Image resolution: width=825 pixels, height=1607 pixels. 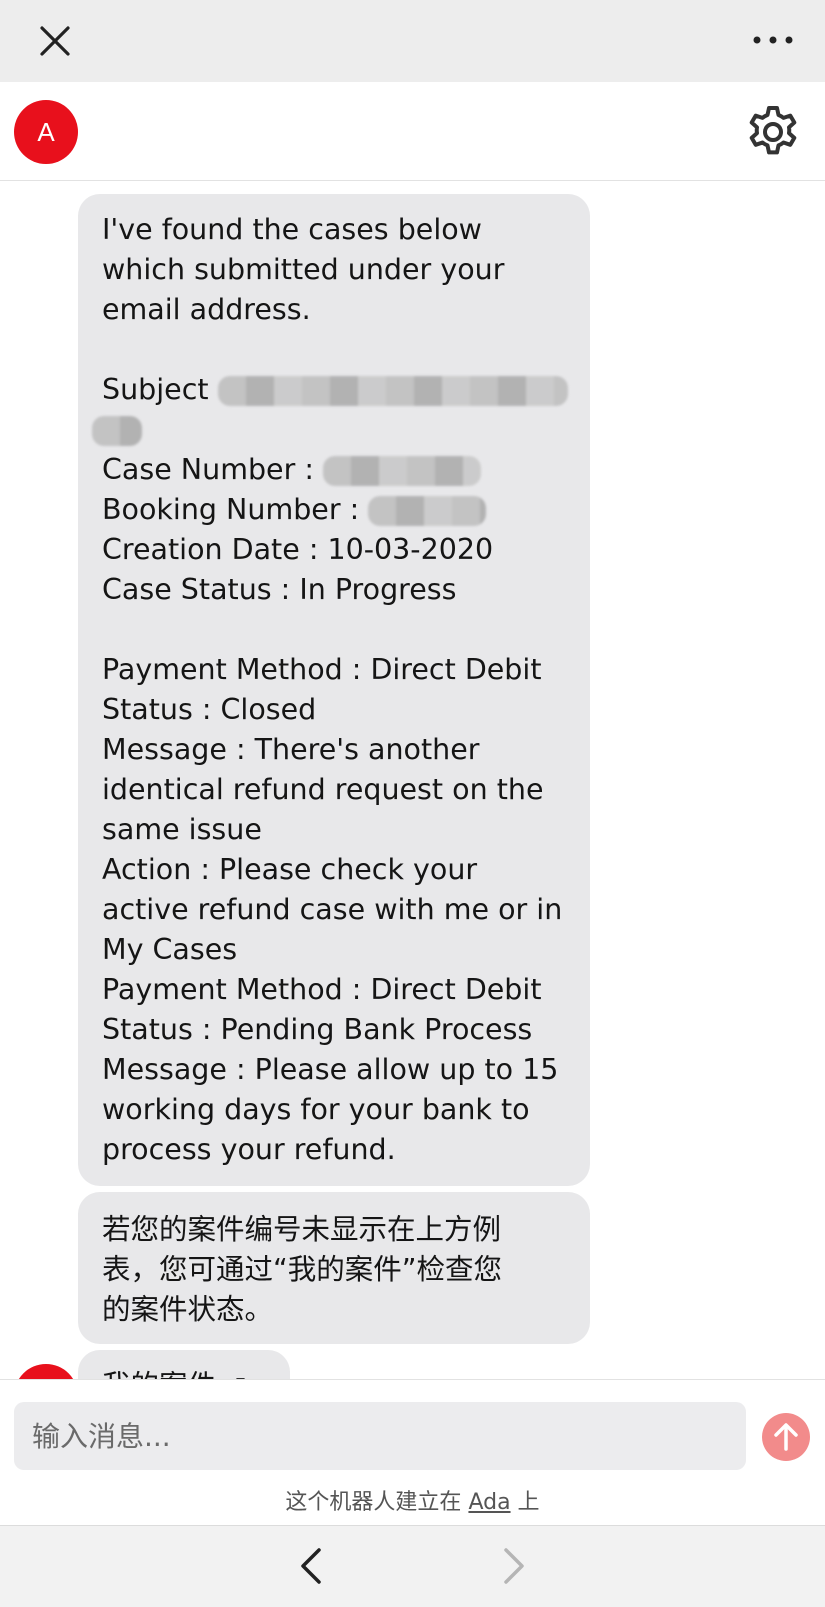 I want to click on hint-text: 若您的案件编号未显示在上方例, so click(x=302, y=1229).